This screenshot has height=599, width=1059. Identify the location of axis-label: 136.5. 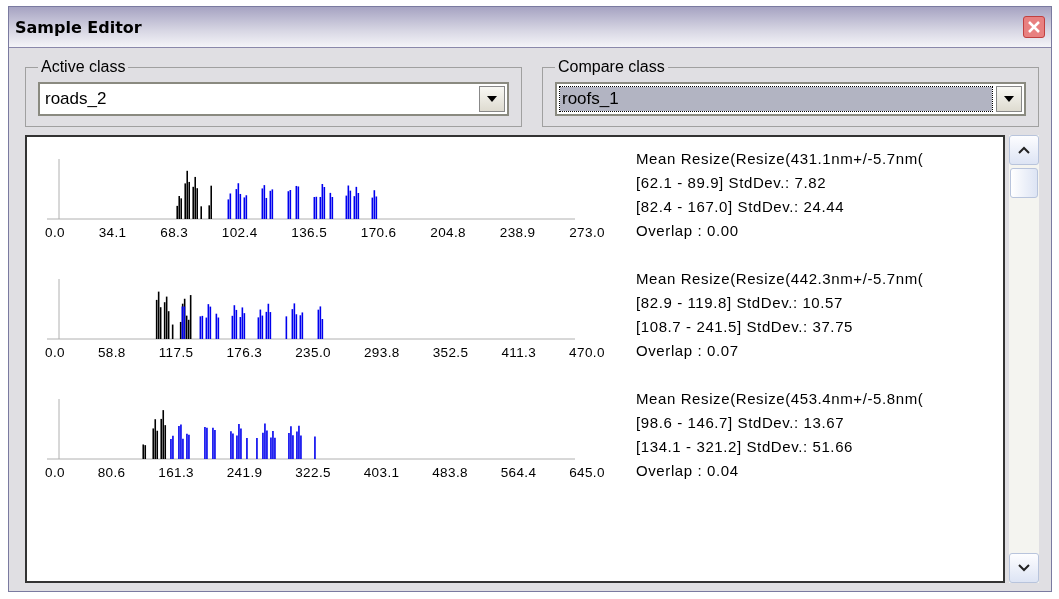
(309, 232).